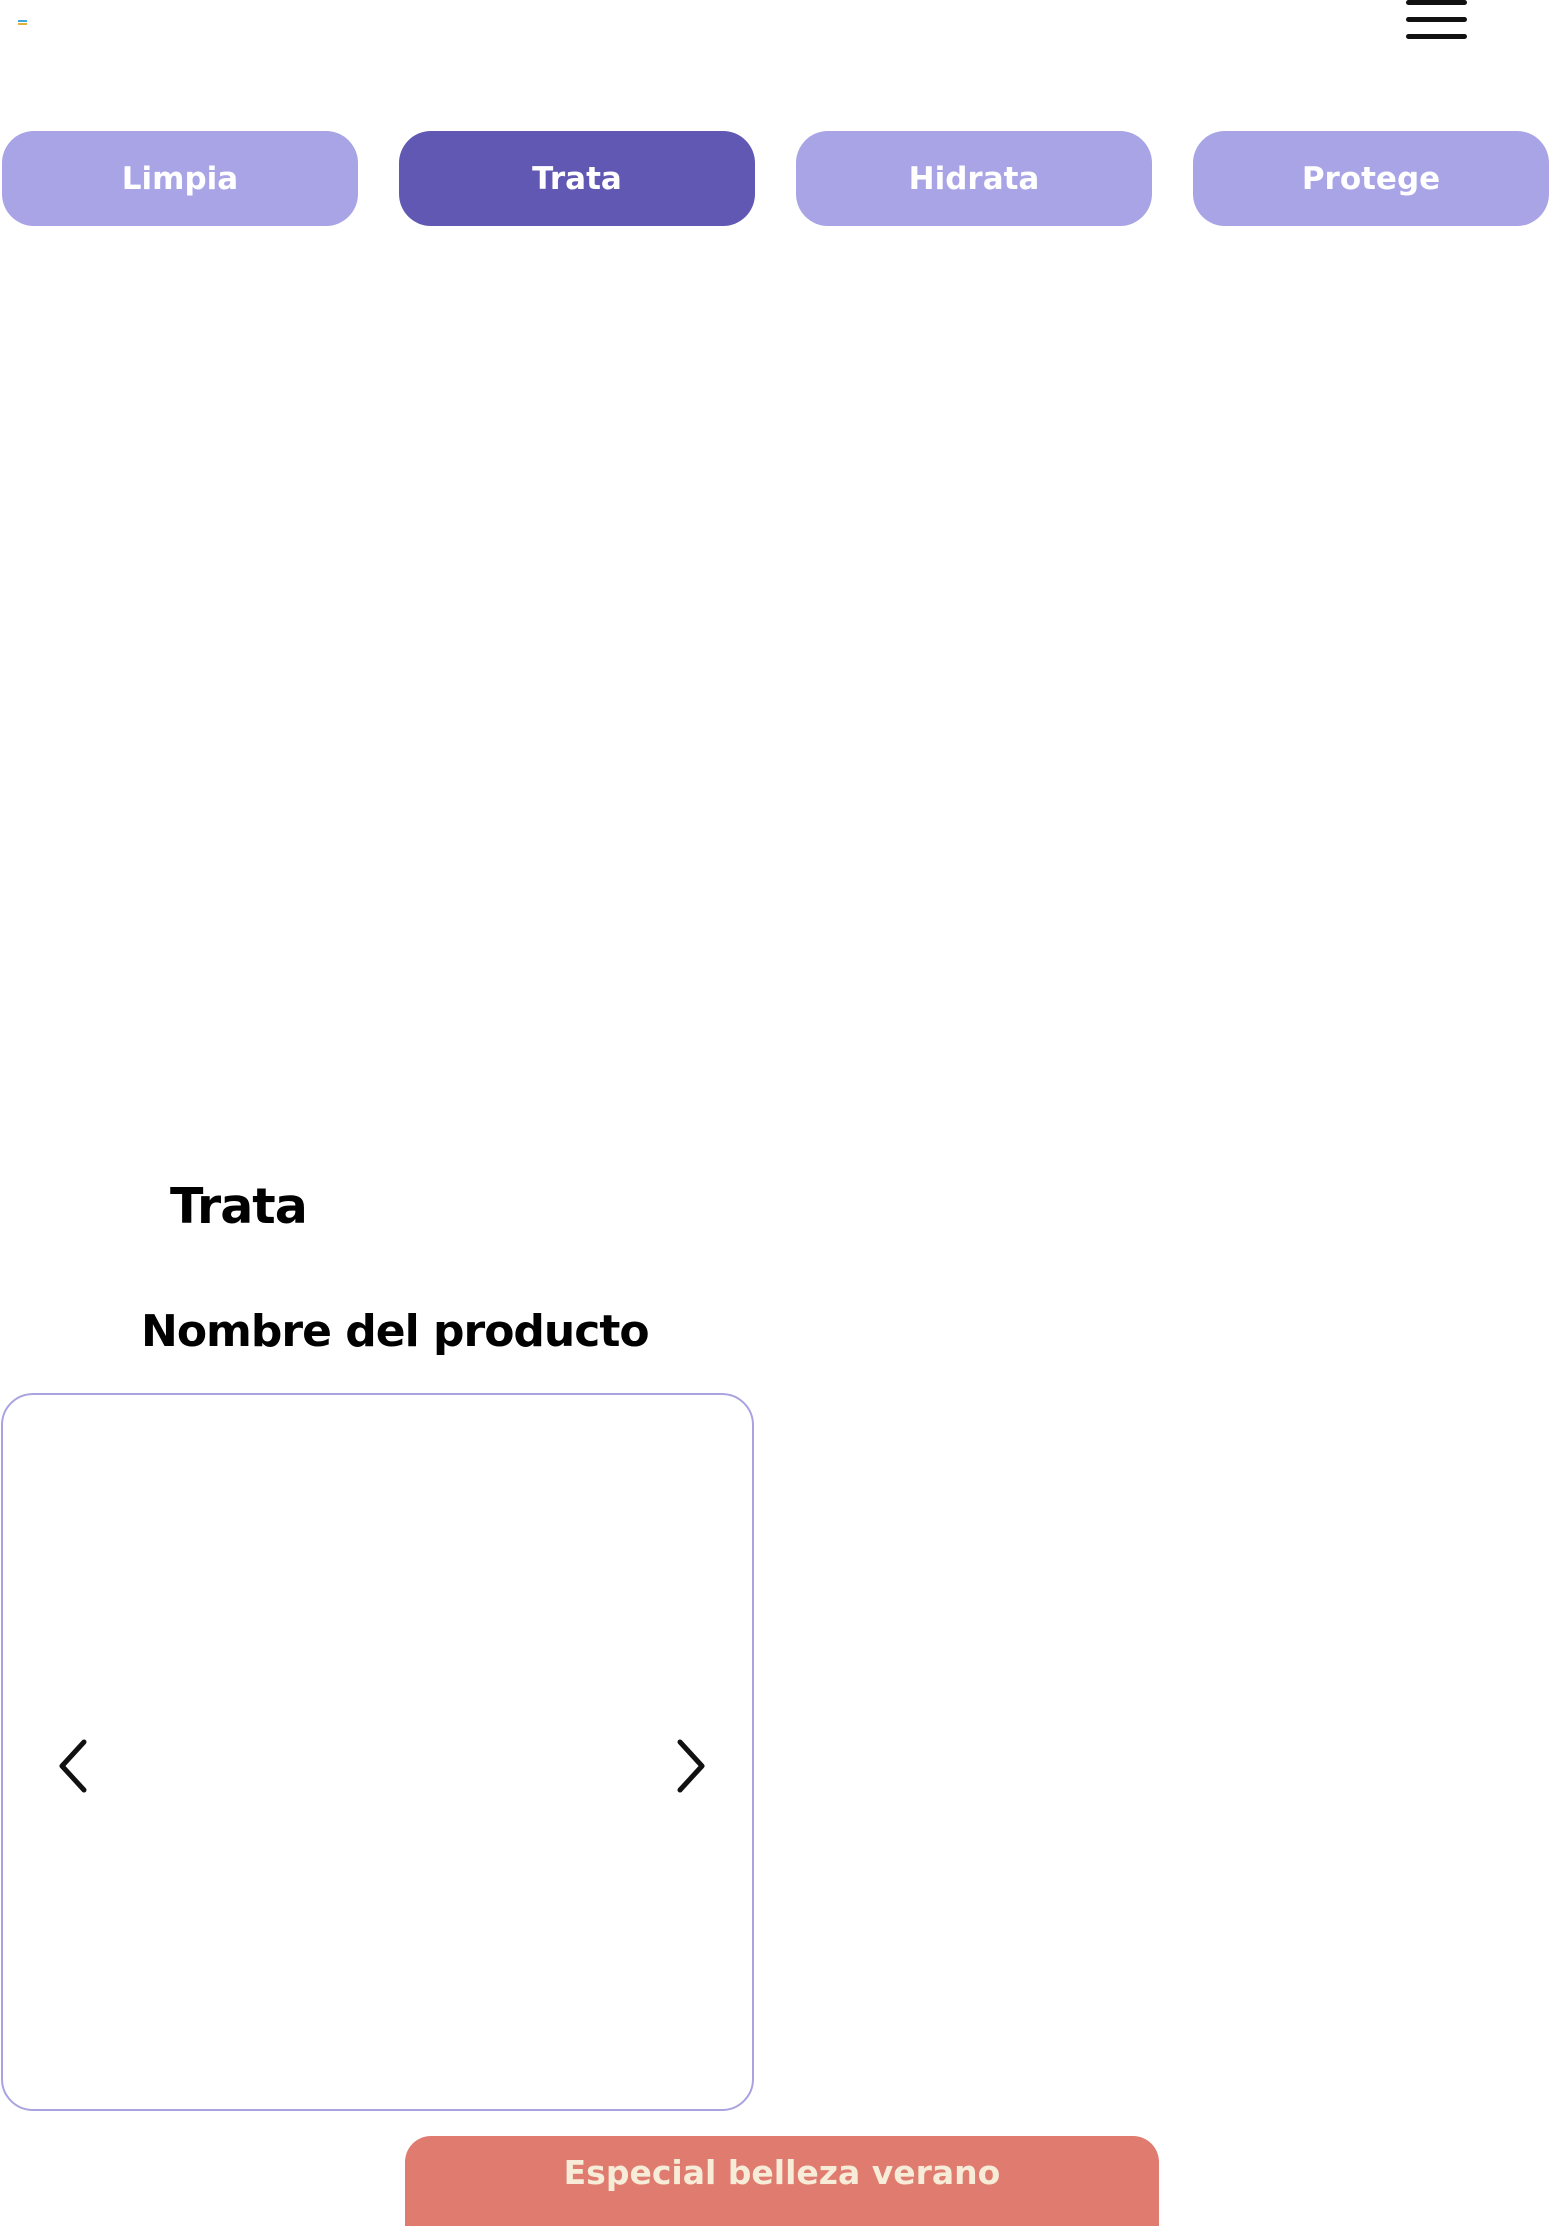 This screenshot has width=1550, height=2226. I want to click on chevron-left-icon, so click(75, 1766).